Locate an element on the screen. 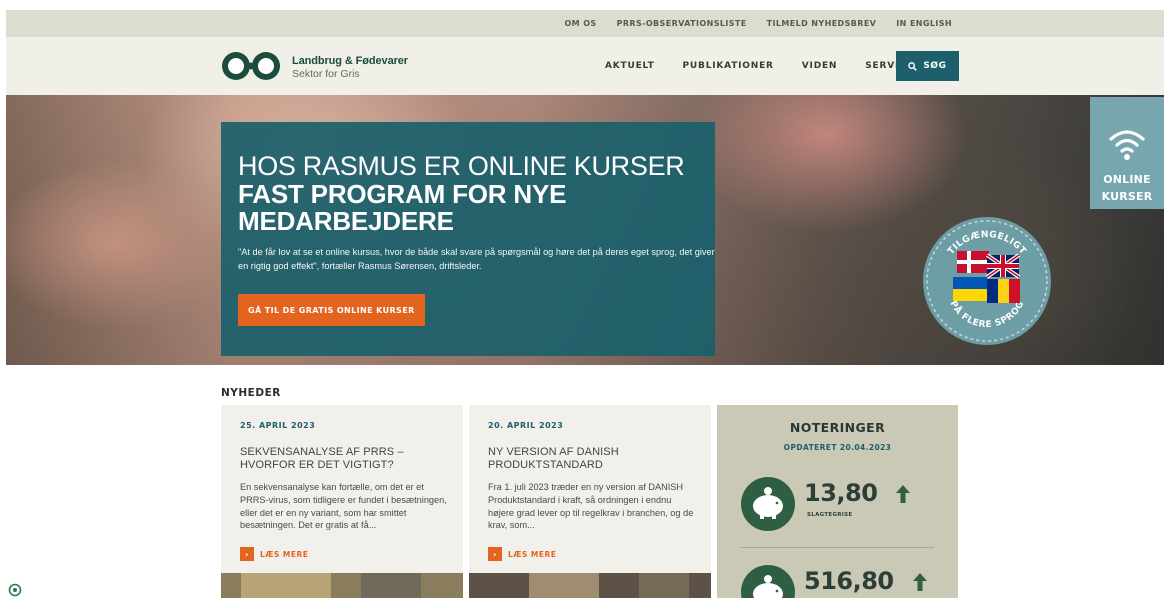  news-section-title: NYHEDER is located at coordinates (251, 393).